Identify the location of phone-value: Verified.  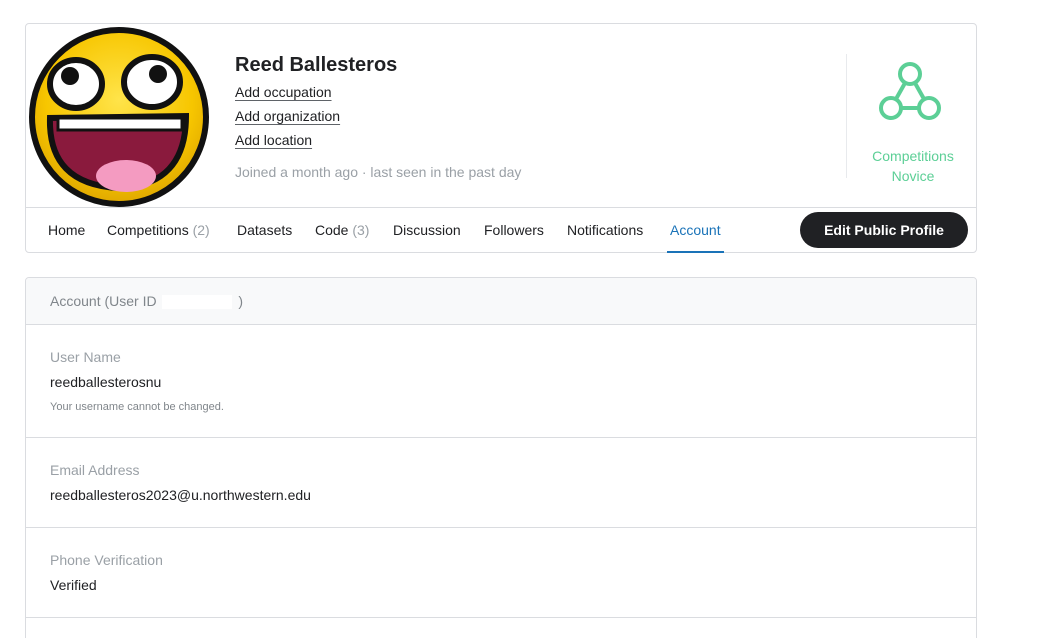
(73, 585).